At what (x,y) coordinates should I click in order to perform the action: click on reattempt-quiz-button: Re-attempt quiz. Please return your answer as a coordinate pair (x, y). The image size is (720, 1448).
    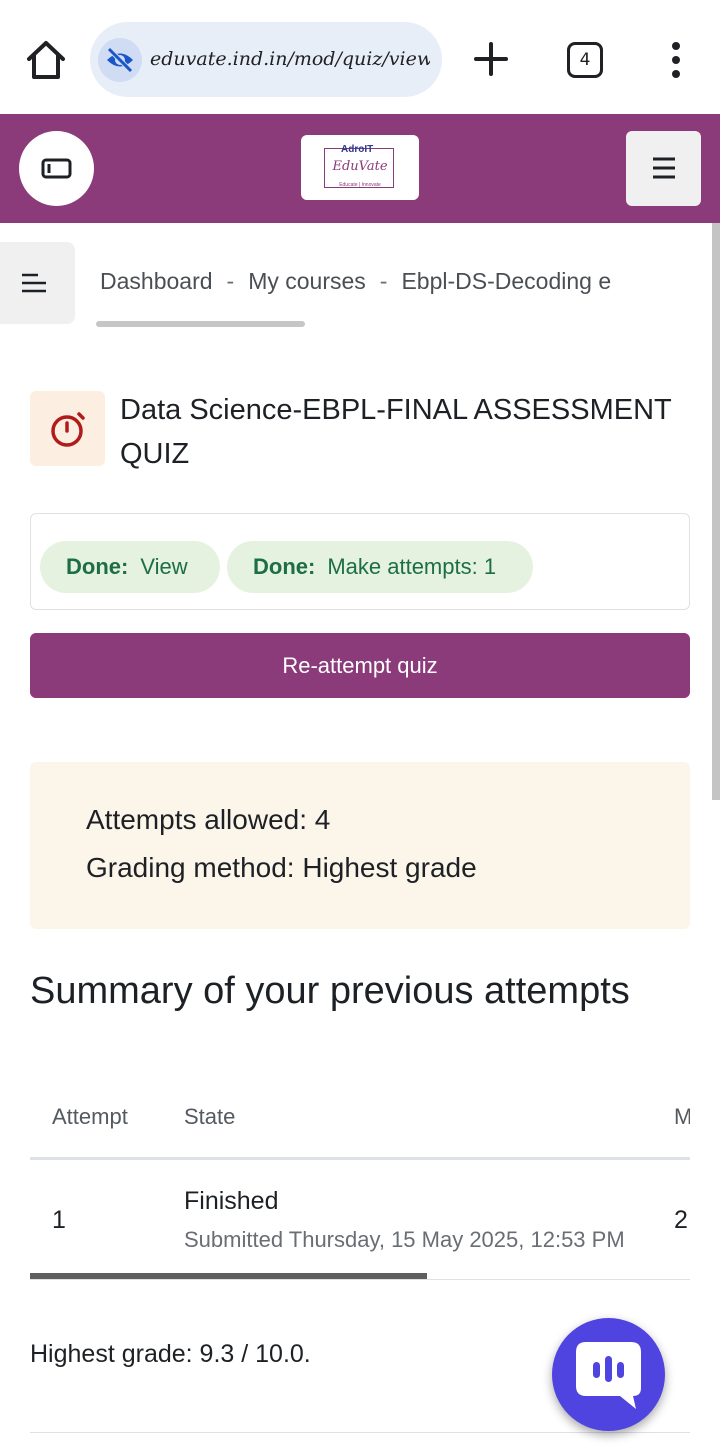
    Looking at the image, I should click on (360, 665).